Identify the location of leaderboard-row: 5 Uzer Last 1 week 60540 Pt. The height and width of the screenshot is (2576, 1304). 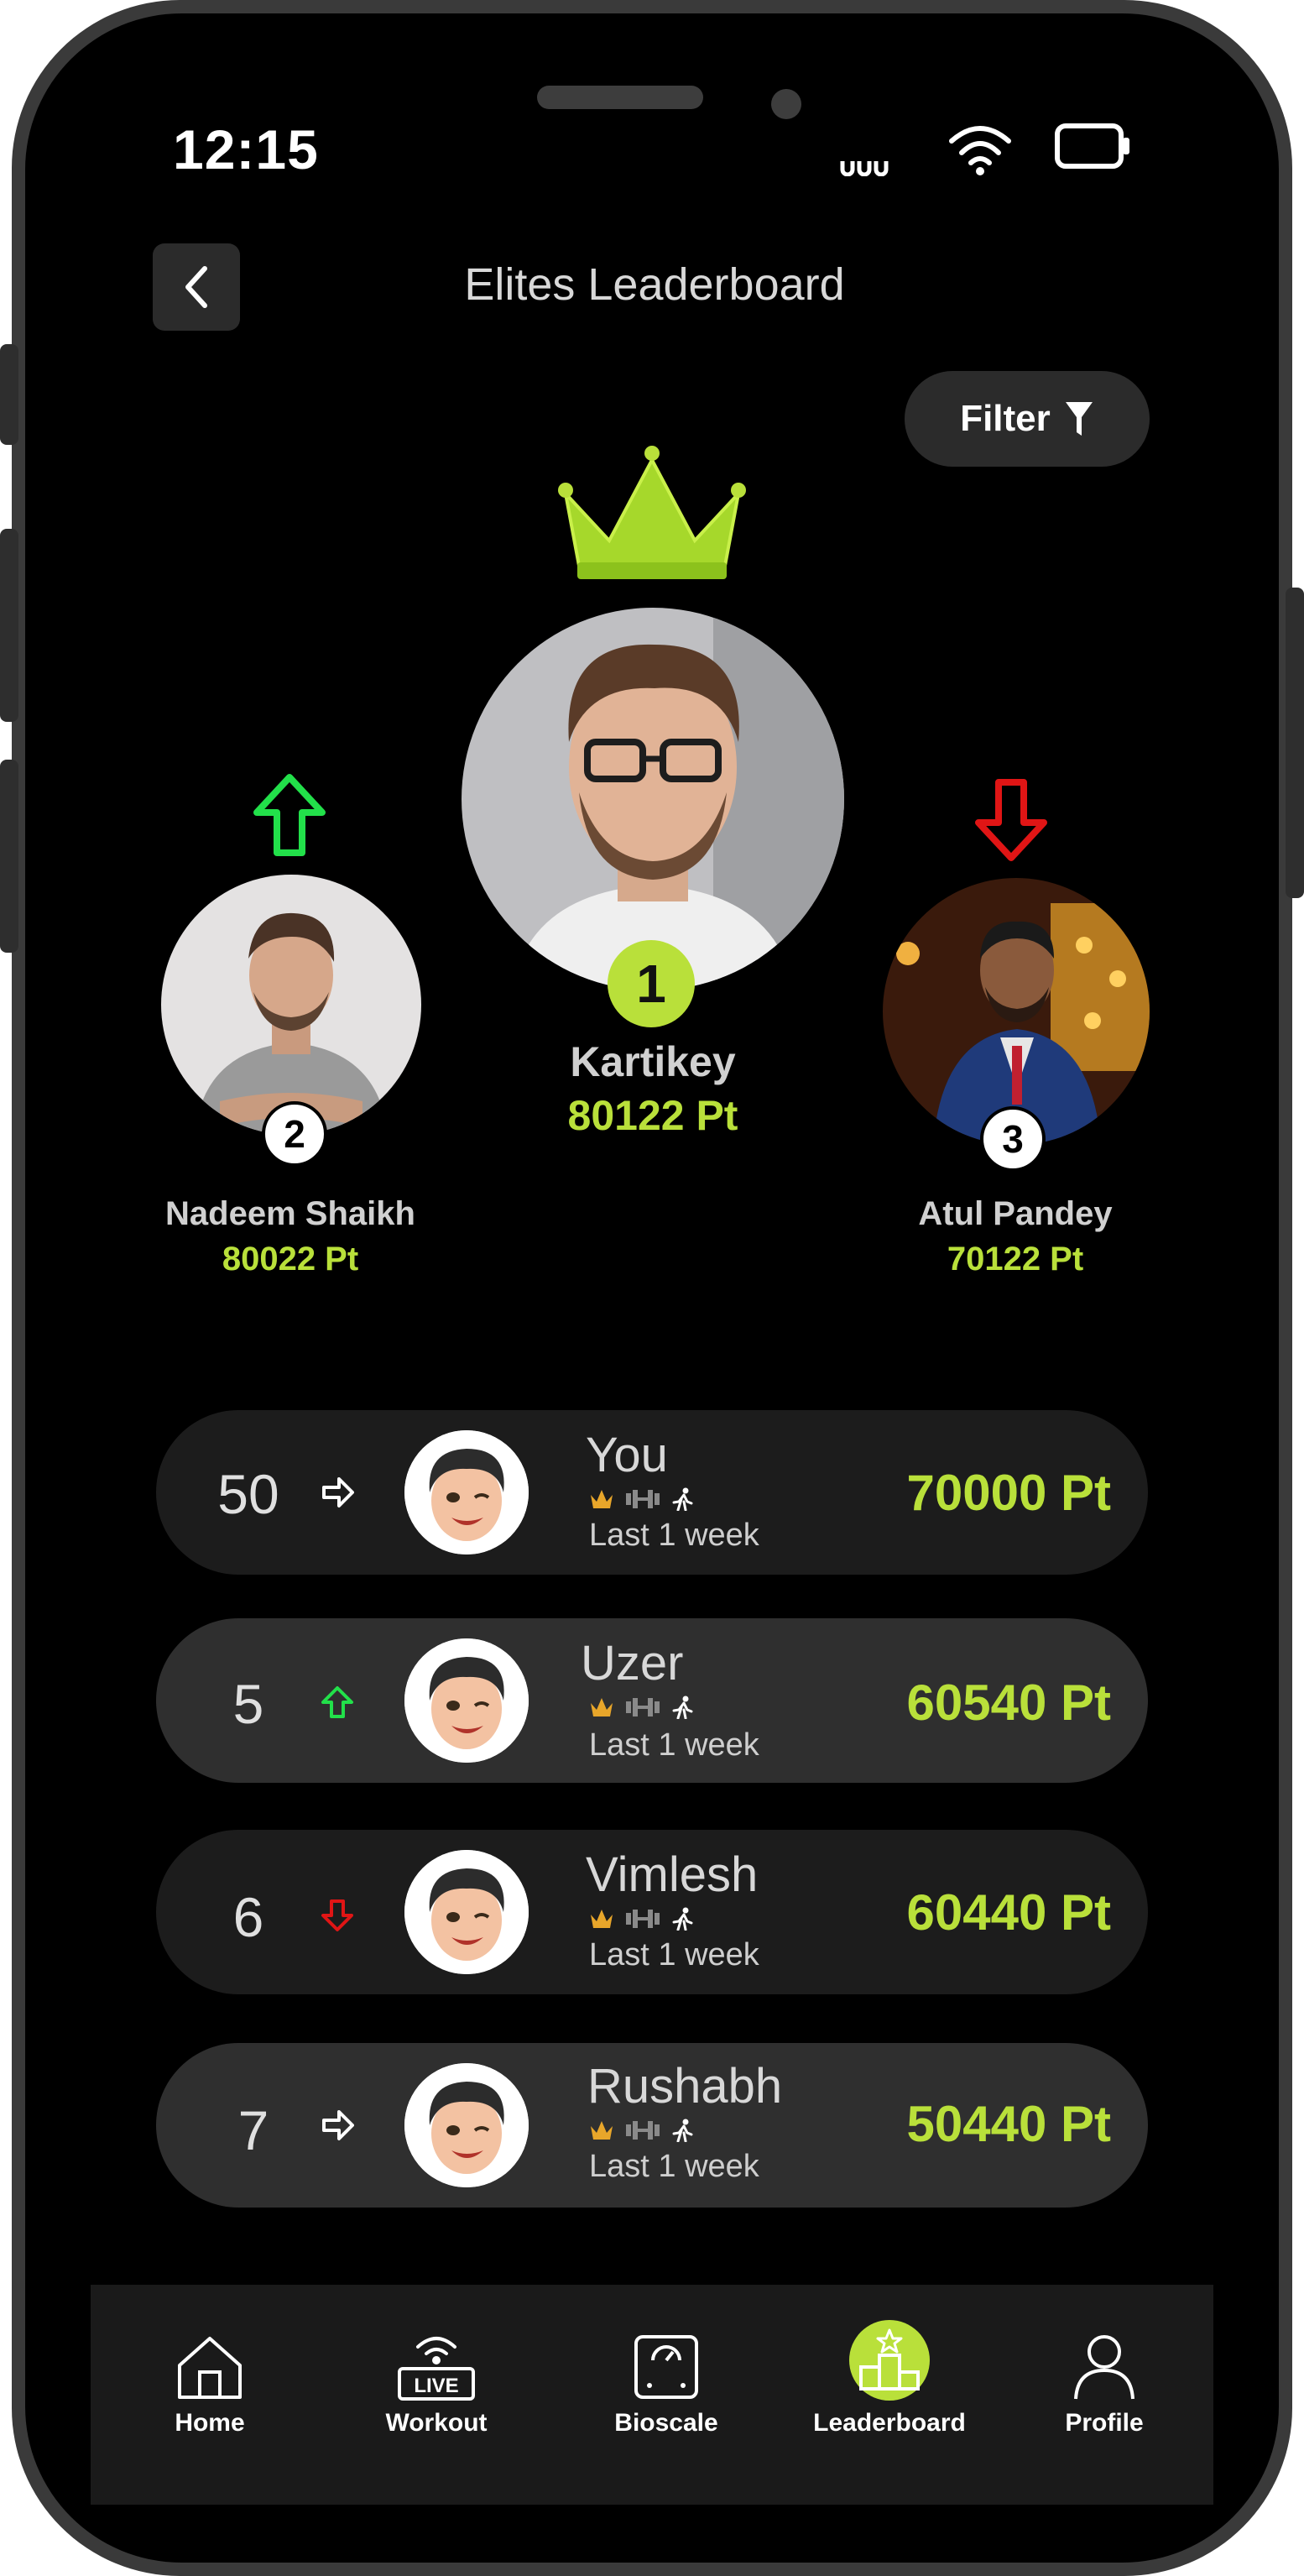
(652, 1700).